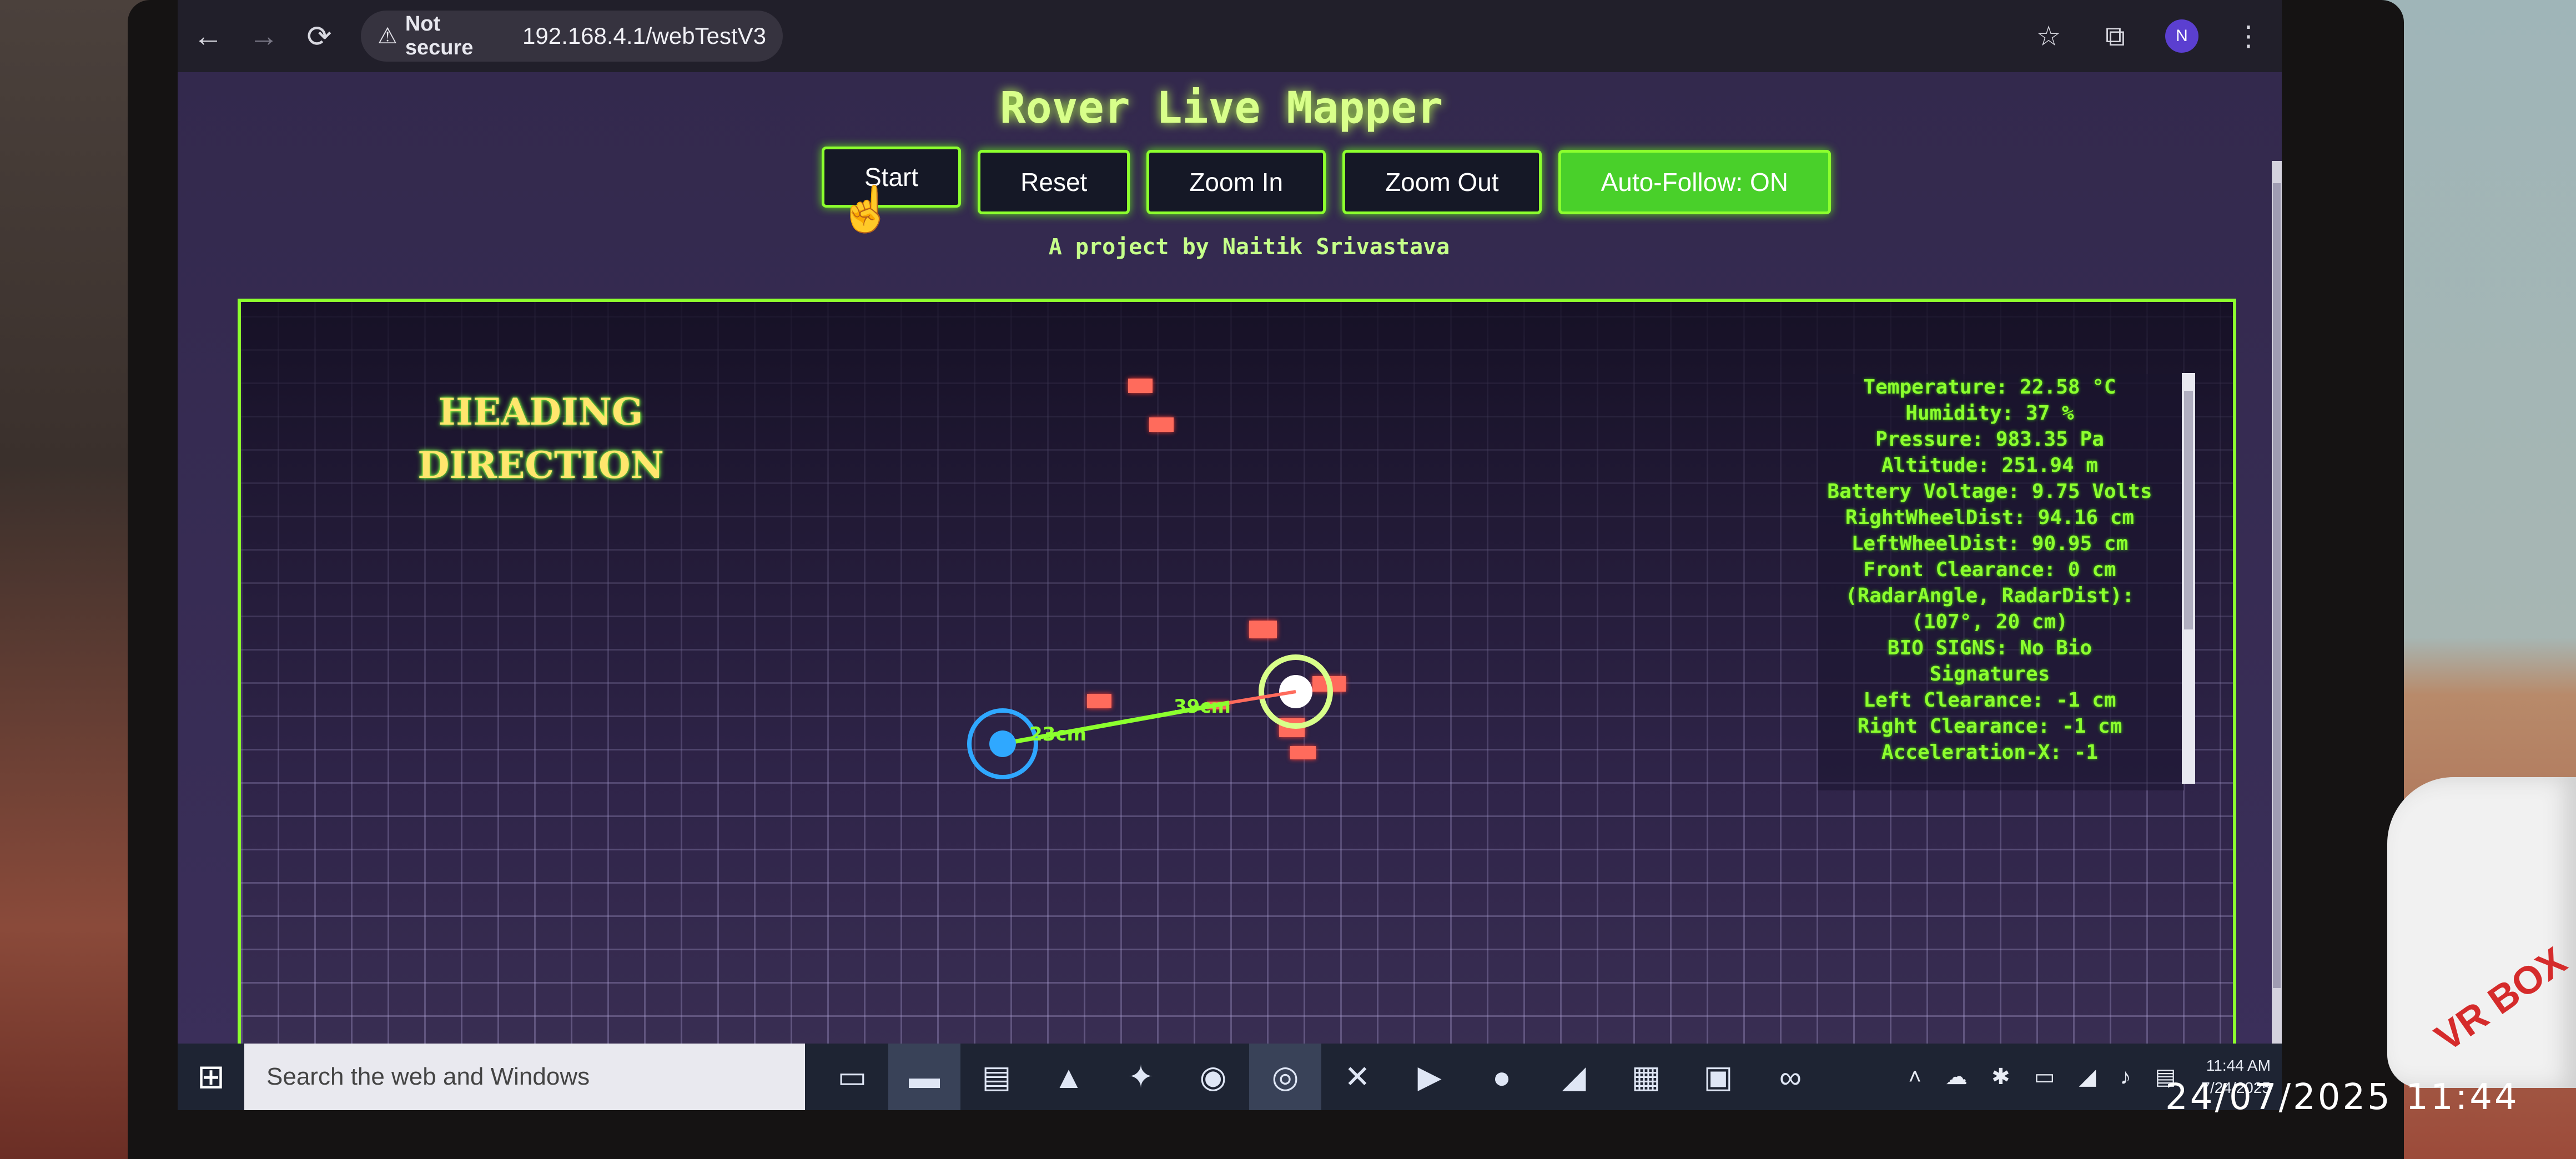 This screenshot has height=1159, width=2576. I want to click on telemetry-line: Altitude: 251.94 m, so click(1990, 465).